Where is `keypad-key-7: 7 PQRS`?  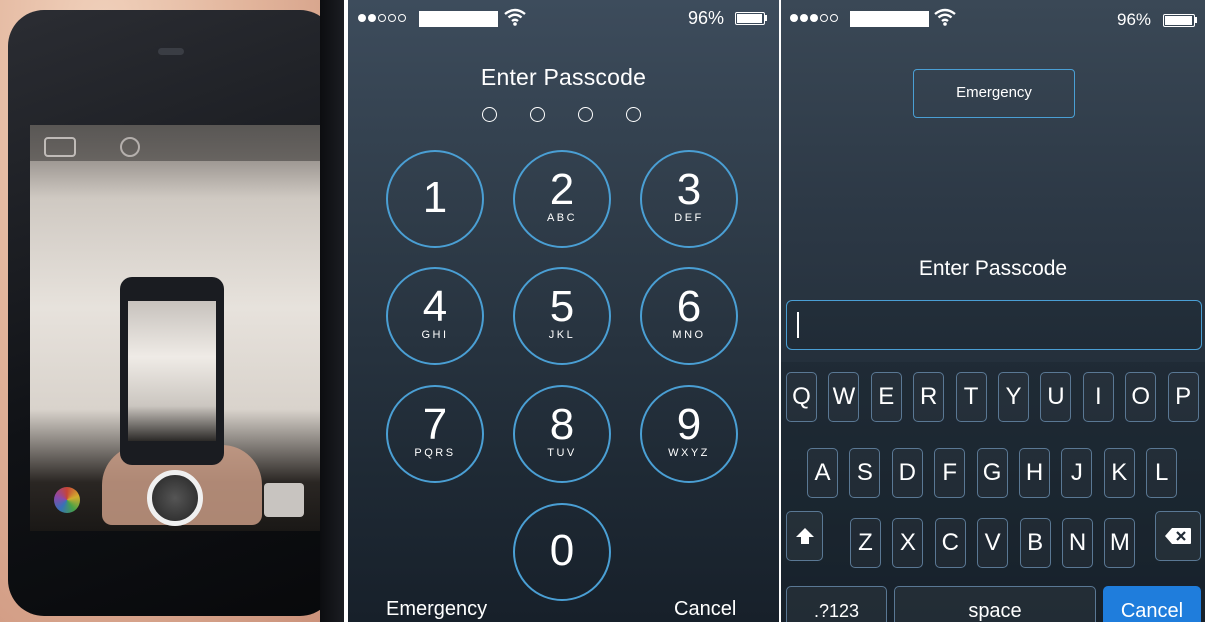 keypad-key-7: 7 PQRS is located at coordinates (435, 434).